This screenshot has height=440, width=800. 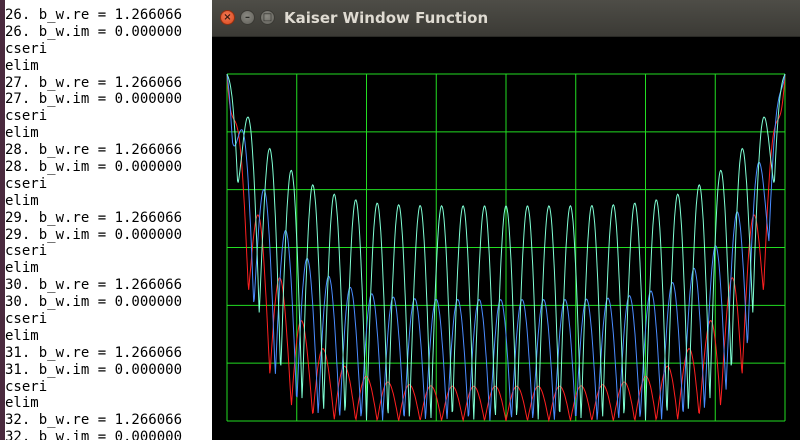 I want to click on minimize-icon: –, so click(x=247, y=17).